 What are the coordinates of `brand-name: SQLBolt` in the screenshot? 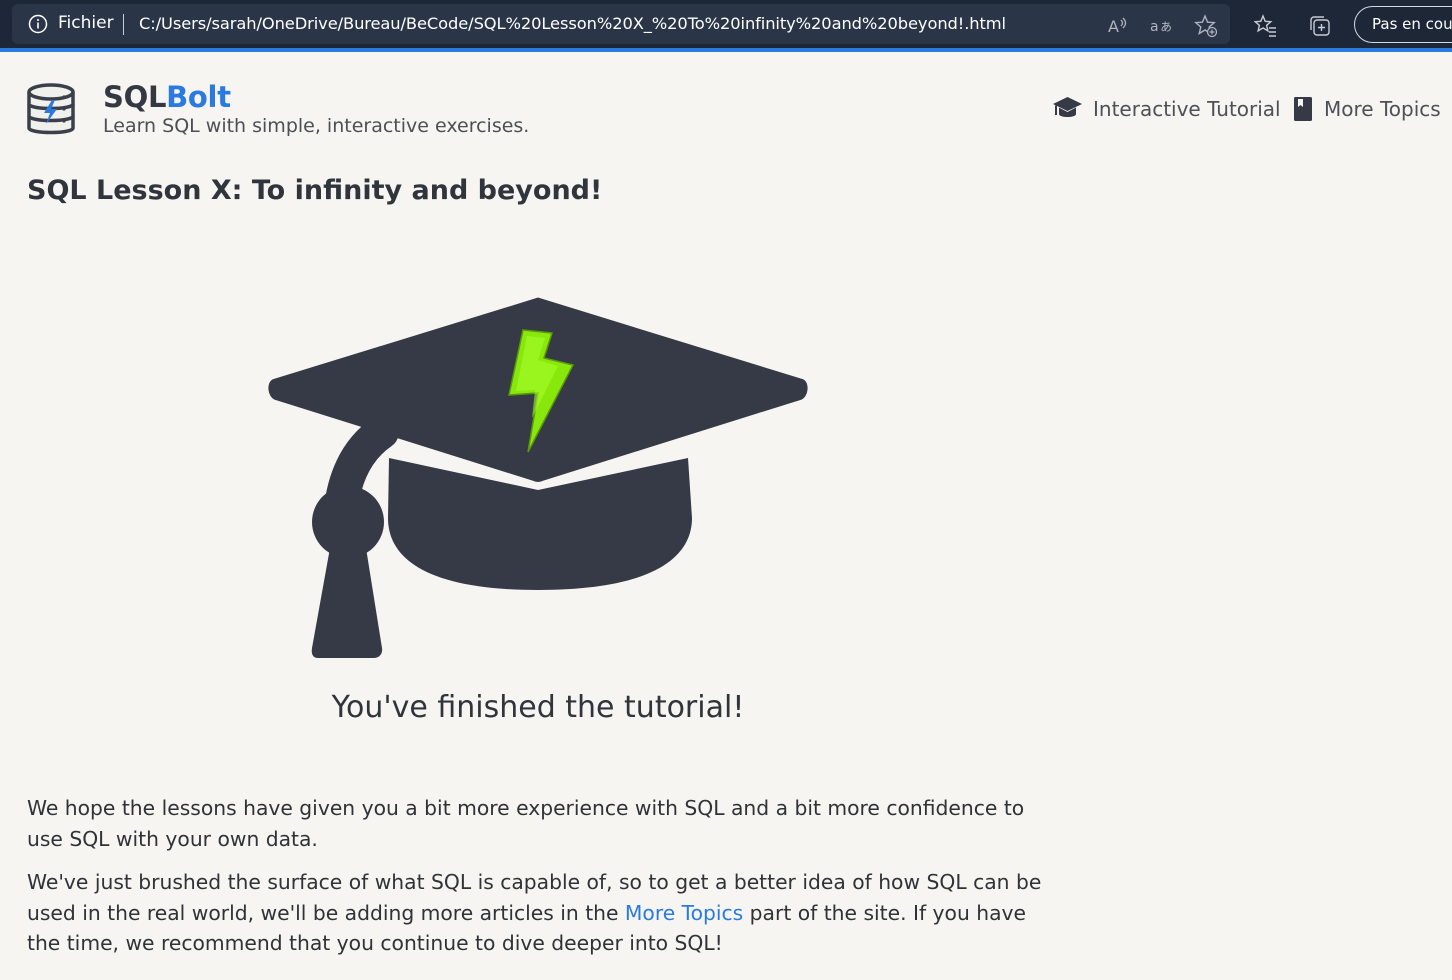 It's located at (167, 97).